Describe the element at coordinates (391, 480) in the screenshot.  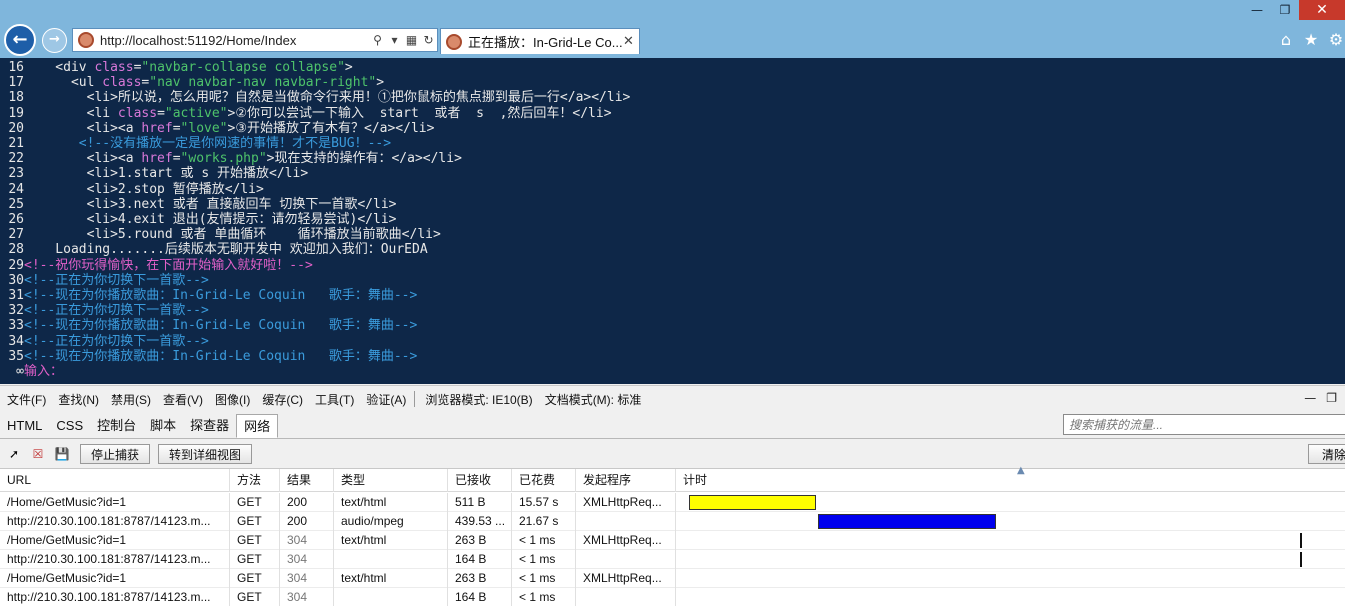
I see `column-header: 类型` at that location.